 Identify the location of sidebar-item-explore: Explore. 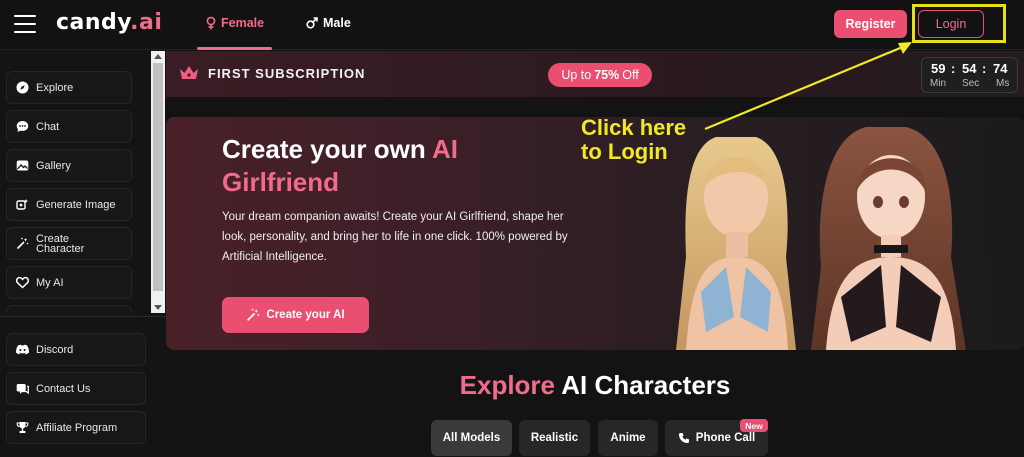
(69, 87).